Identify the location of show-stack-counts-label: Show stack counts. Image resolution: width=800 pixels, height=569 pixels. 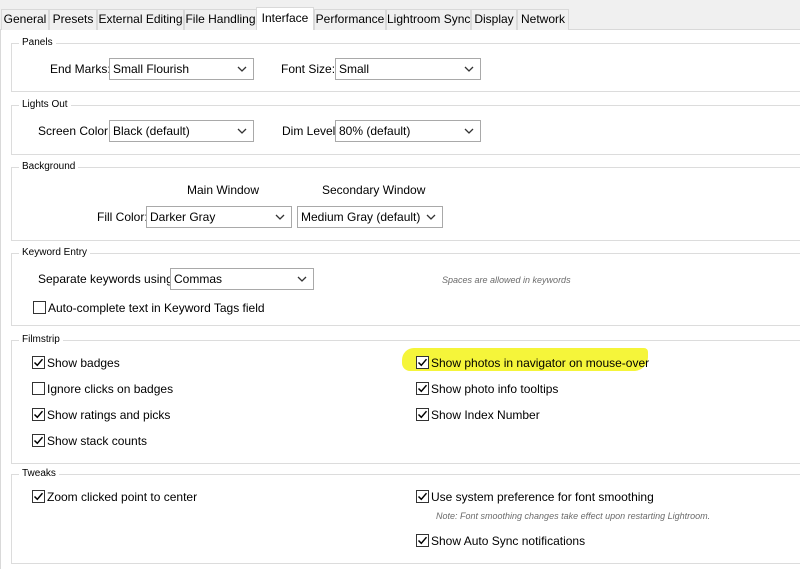
(97, 441).